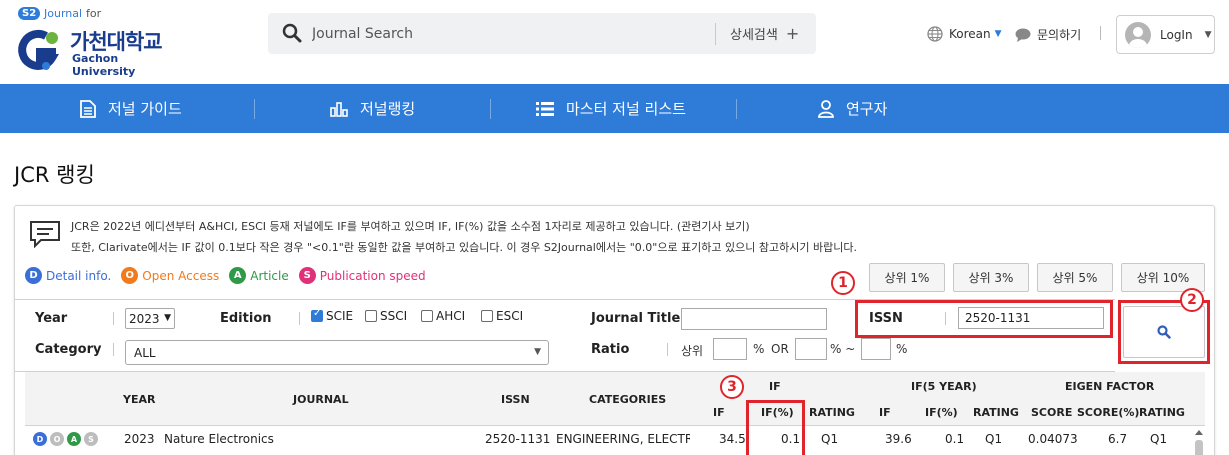 Image resolution: width=1229 pixels, height=455 pixels. Describe the element at coordinates (1192, 300) in the screenshot. I see `annotation-number-2: 2` at that location.